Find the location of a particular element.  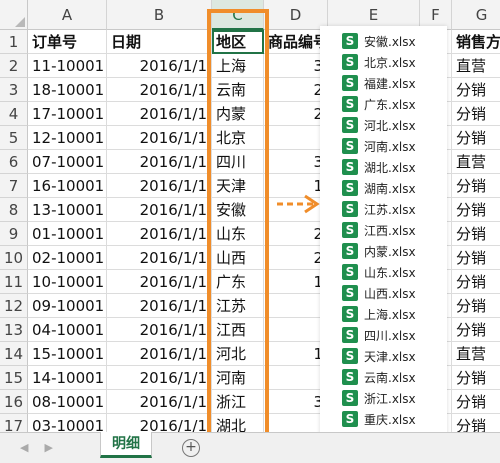

file-item: S 山东.xlsx is located at coordinates (379, 272).